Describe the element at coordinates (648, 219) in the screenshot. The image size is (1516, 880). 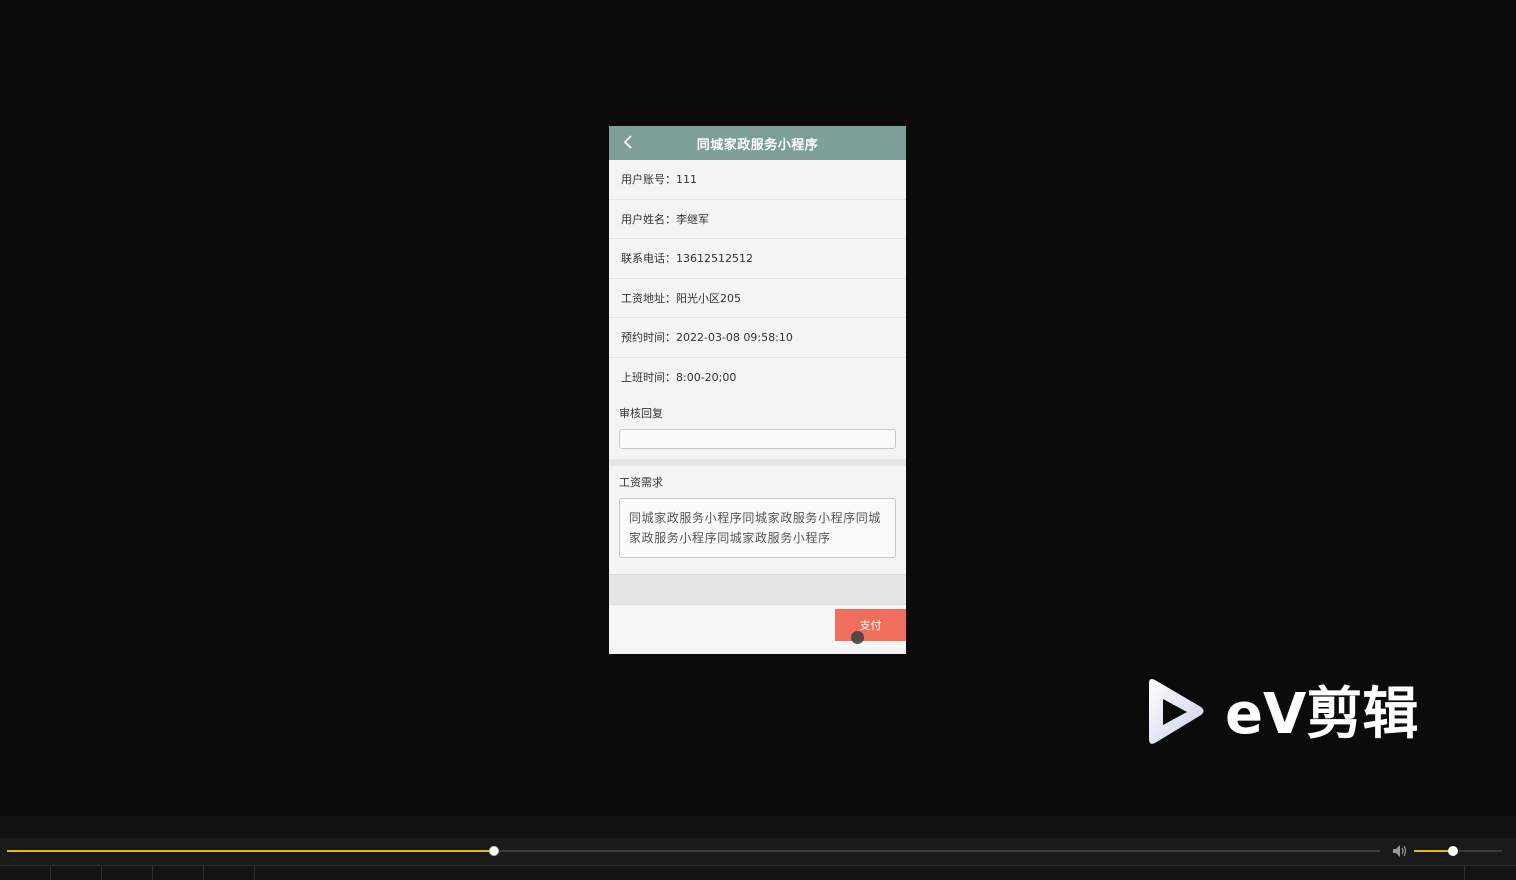
I see `field-label: 用户姓名：` at that location.